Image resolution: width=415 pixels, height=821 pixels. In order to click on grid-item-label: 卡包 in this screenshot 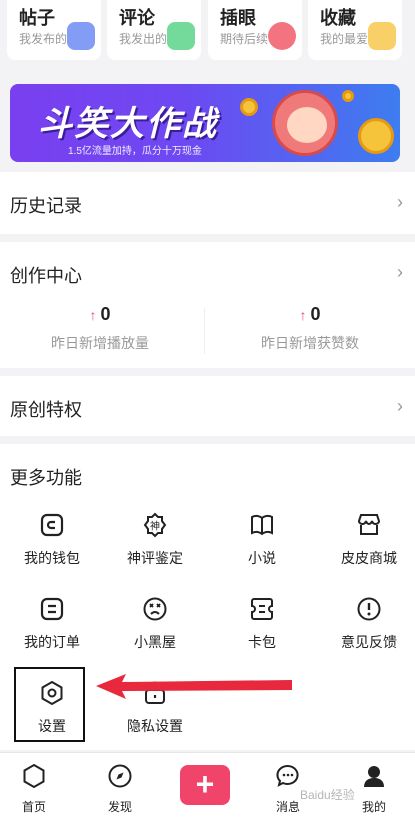, I will do `click(262, 642)`.